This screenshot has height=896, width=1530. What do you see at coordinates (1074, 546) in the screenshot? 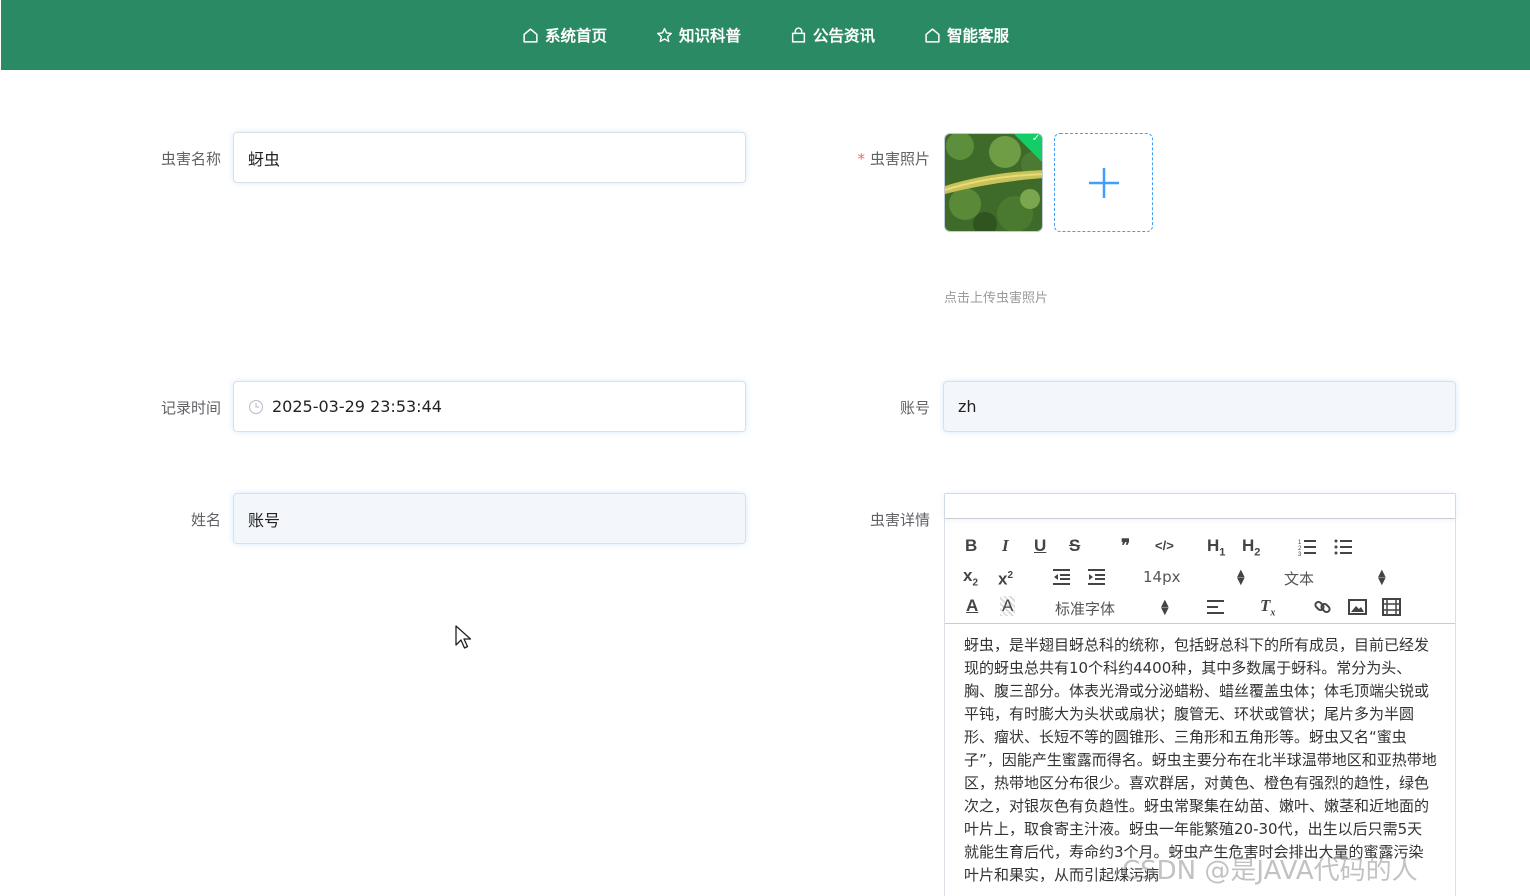
I see `strike-icon: S` at bounding box center [1074, 546].